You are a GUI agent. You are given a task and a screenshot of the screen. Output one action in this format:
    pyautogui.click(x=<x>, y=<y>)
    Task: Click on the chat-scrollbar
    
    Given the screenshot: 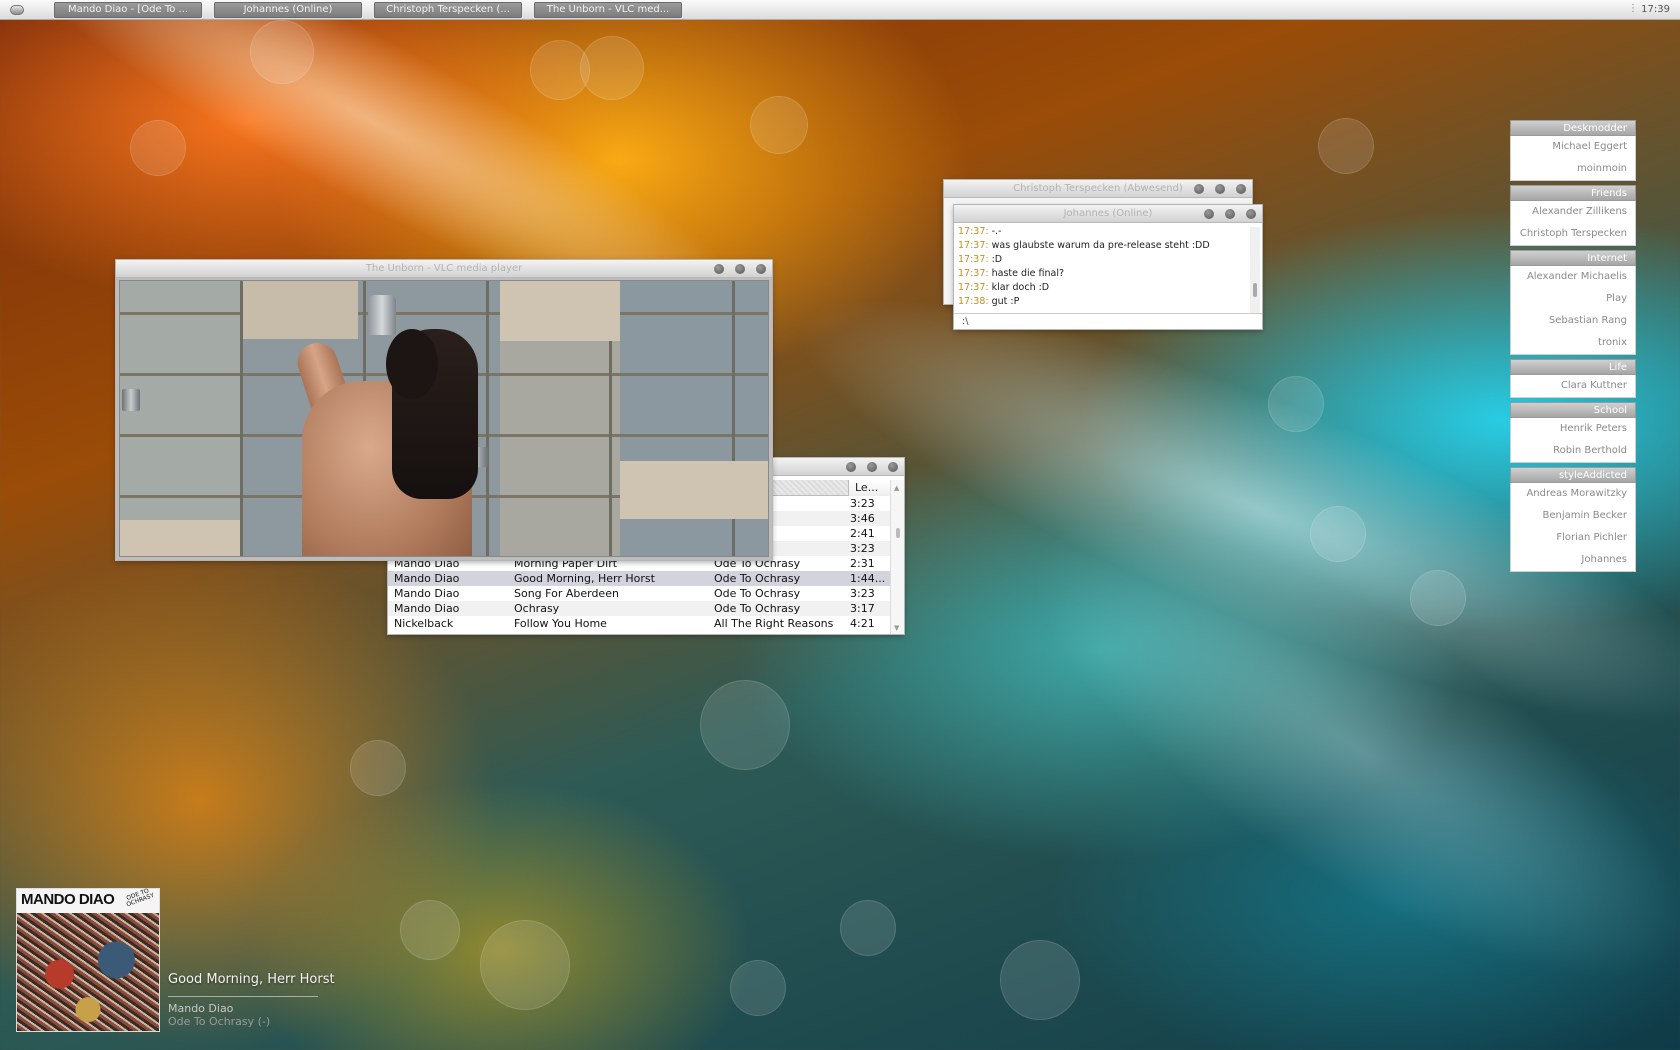 What is the action you would take?
    pyautogui.click(x=1255, y=270)
    